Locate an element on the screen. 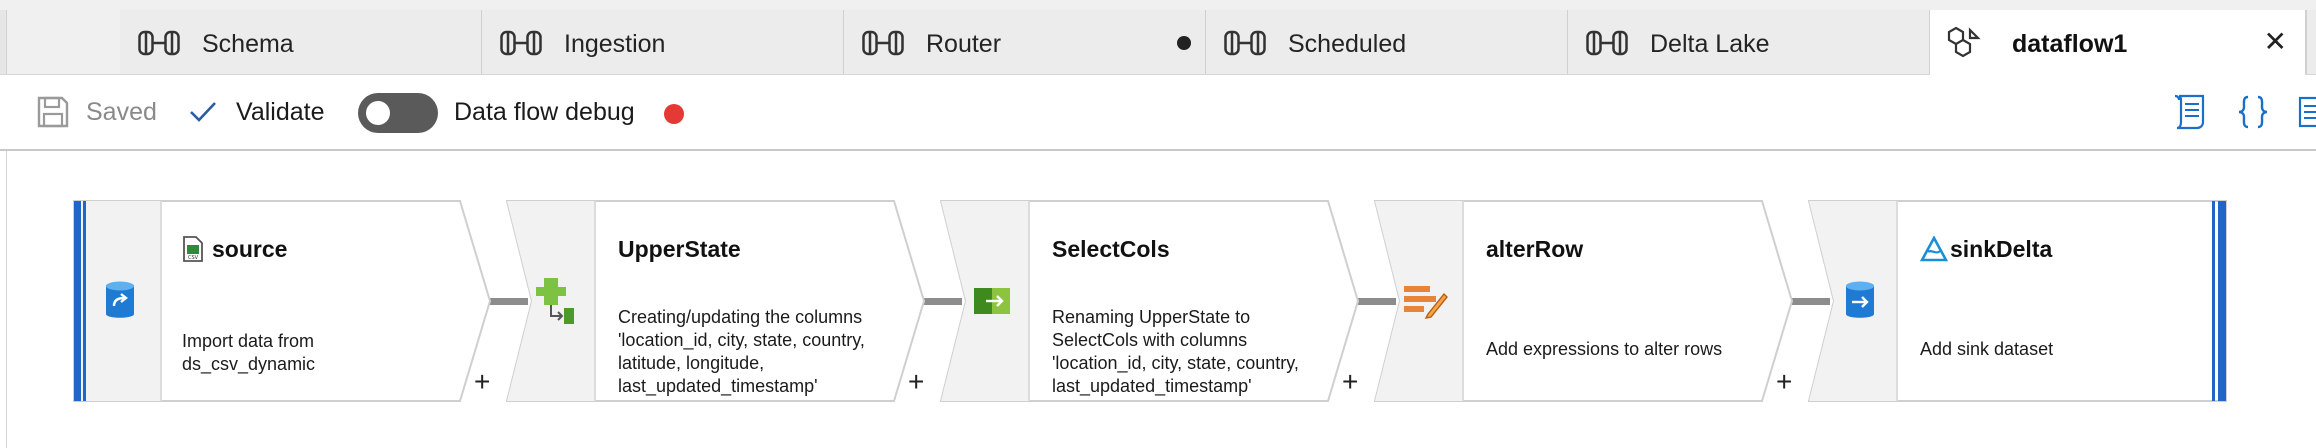  checkmark-icon is located at coordinates (203, 112).